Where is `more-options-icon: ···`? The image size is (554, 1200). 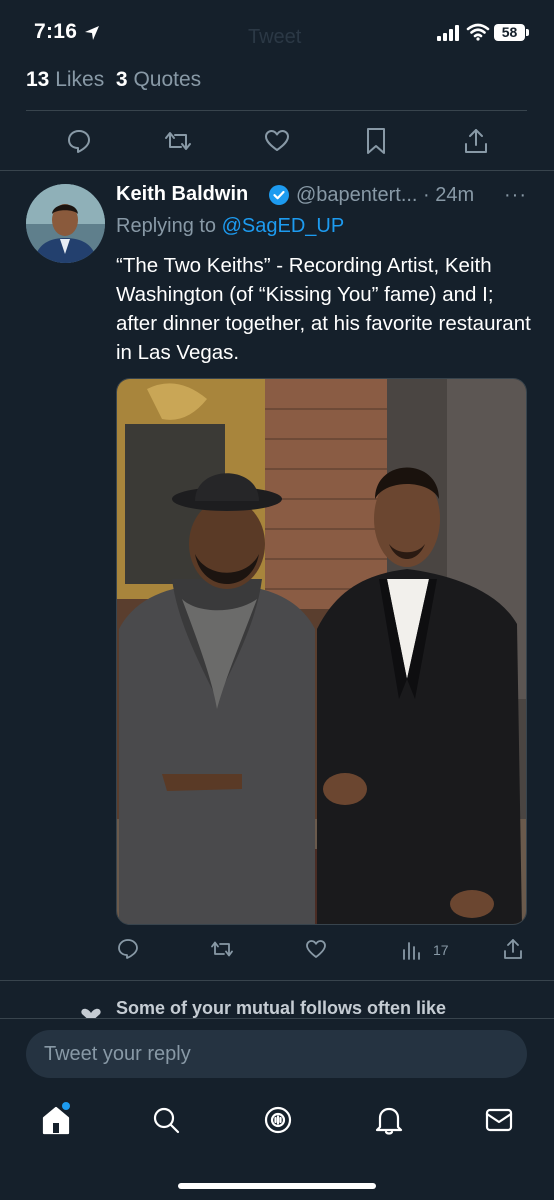 more-options-icon: ··· is located at coordinates (515, 195).